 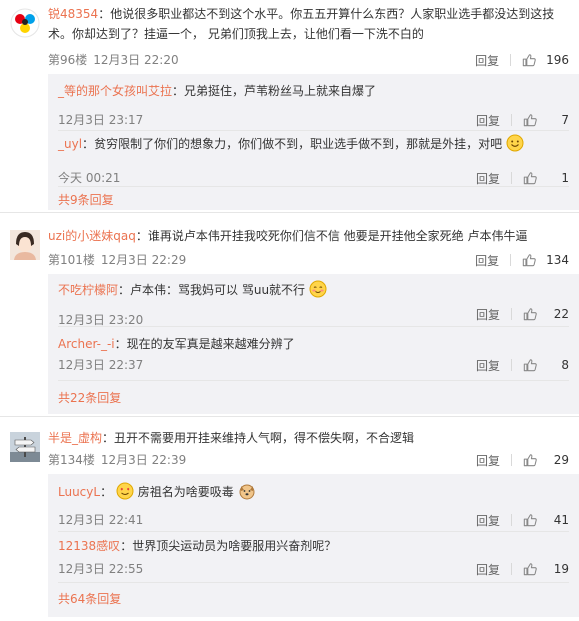 I want to click on comment-actions: 回复 134, so click(x=522, y=260).